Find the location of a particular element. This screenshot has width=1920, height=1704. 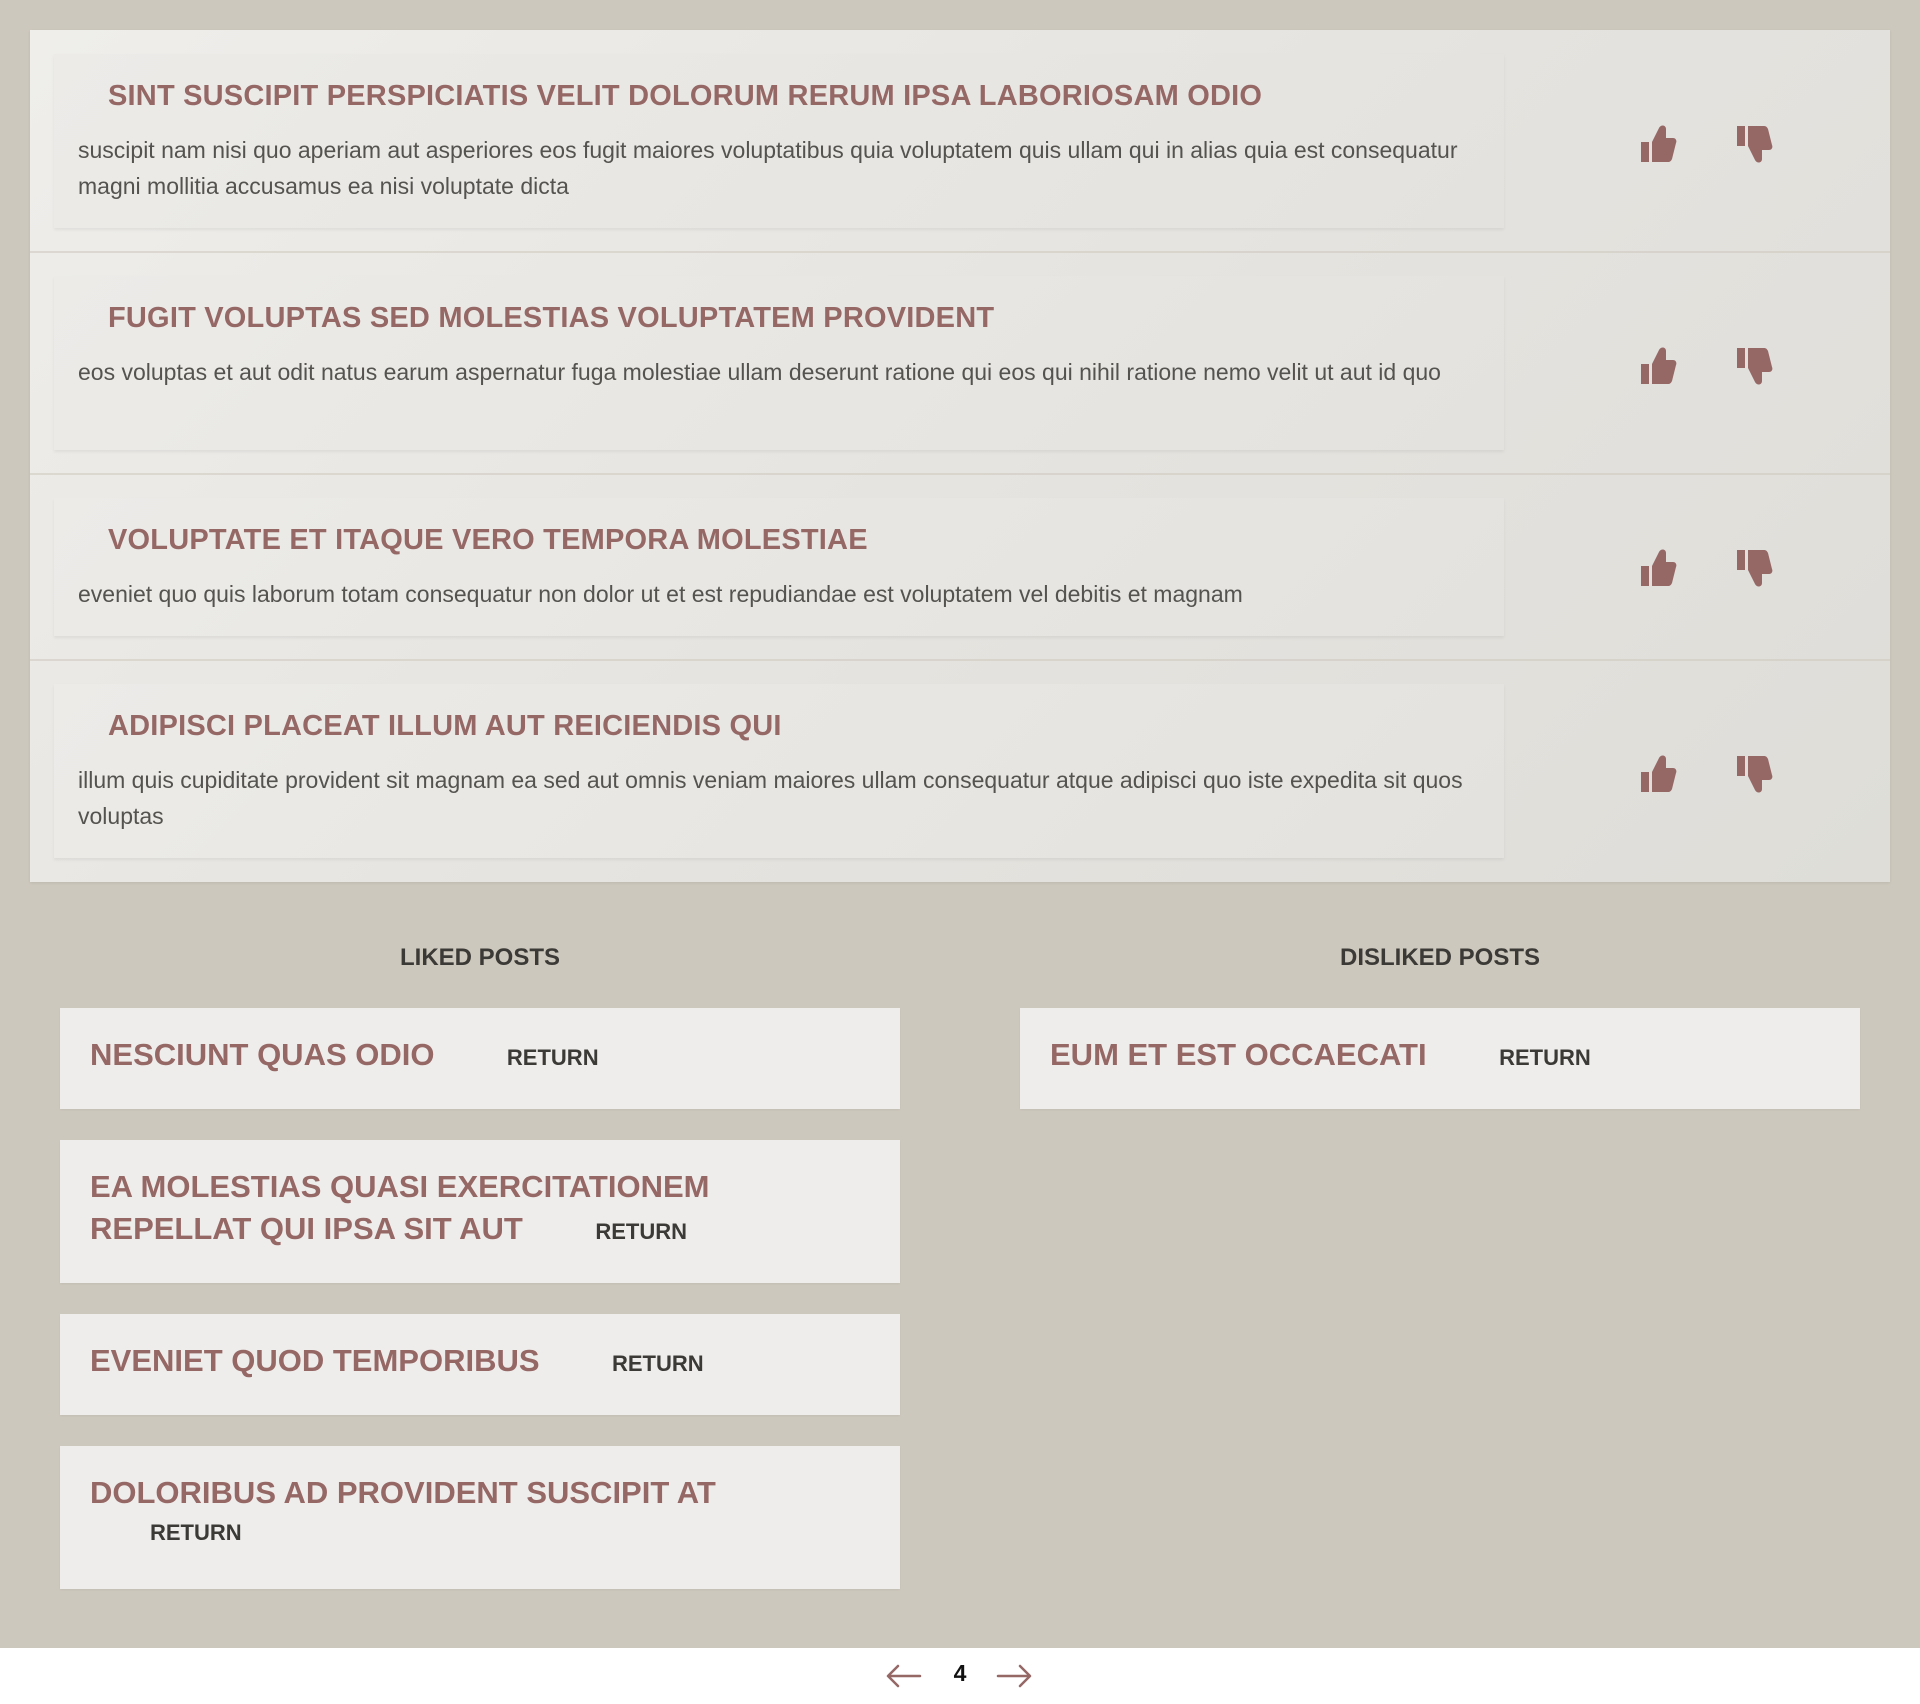

disliked-post-title: EUM ET EST OCCAECATI is located at coordinates (1238, 1054).